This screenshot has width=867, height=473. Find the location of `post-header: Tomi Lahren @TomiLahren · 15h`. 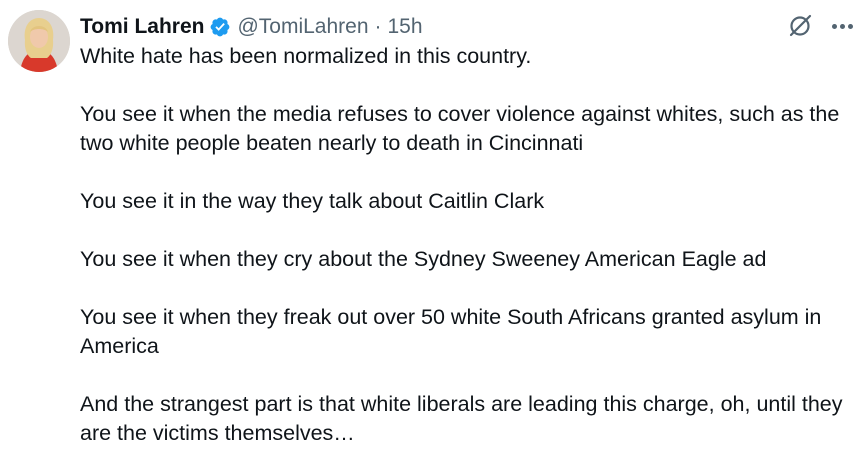

post-header: Tomi Lahren @TomiLahren · 15h is located at coordinates (428, 27).